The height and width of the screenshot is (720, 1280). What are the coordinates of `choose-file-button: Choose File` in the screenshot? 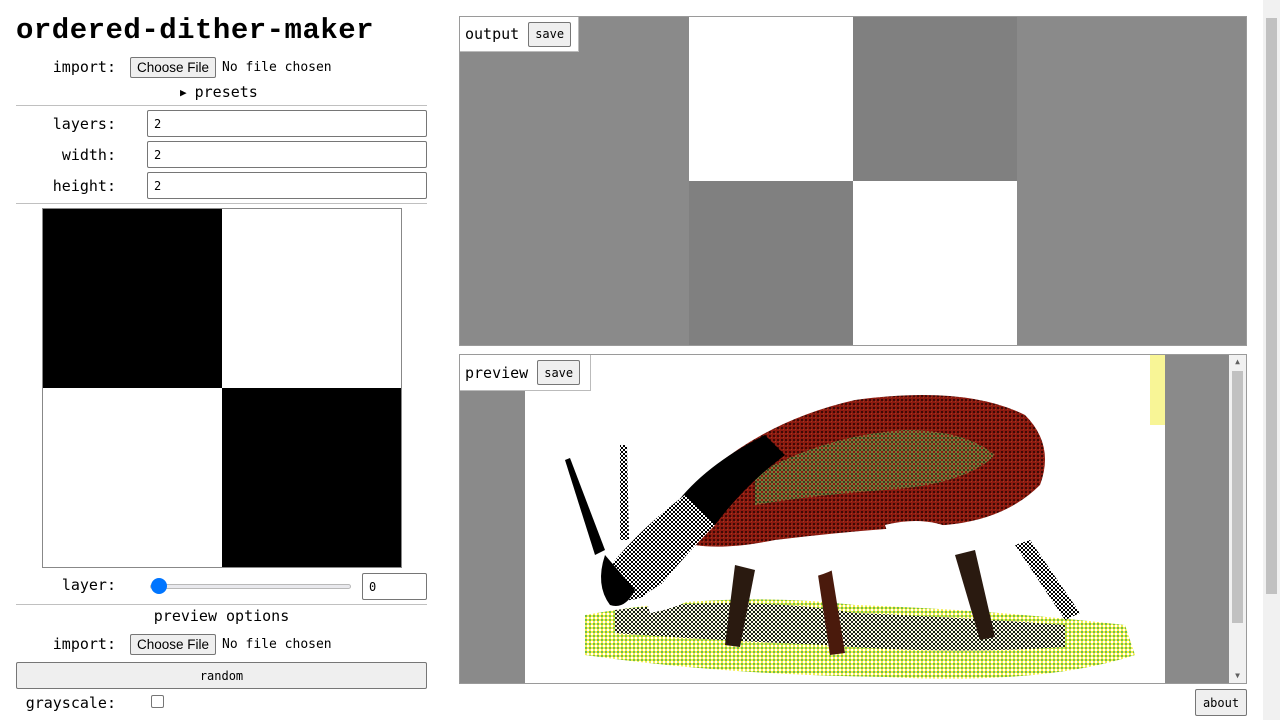 It's located at (173, 67).